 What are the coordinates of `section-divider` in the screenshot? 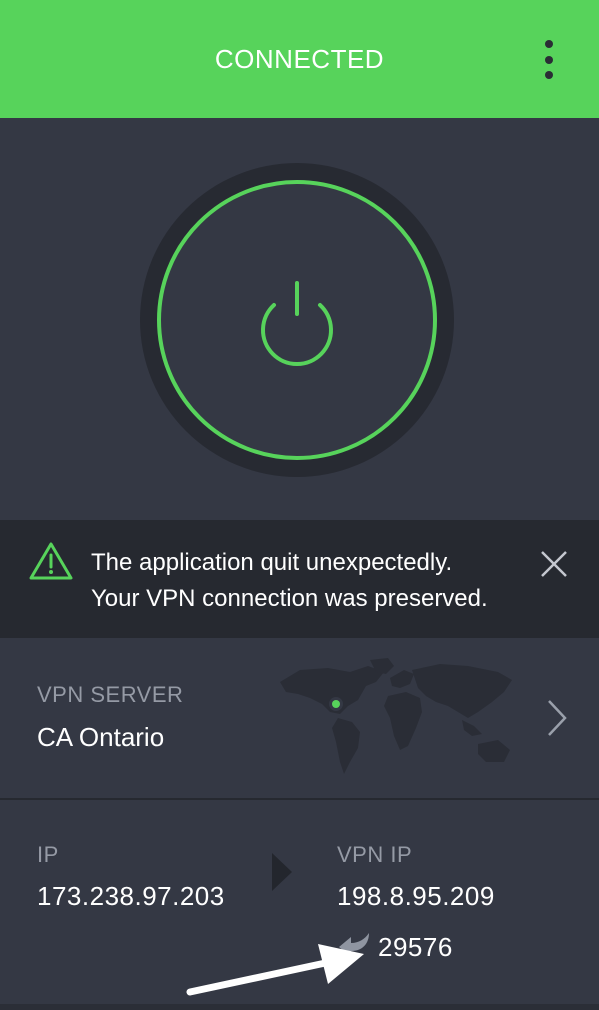 It's located at (299, 799).